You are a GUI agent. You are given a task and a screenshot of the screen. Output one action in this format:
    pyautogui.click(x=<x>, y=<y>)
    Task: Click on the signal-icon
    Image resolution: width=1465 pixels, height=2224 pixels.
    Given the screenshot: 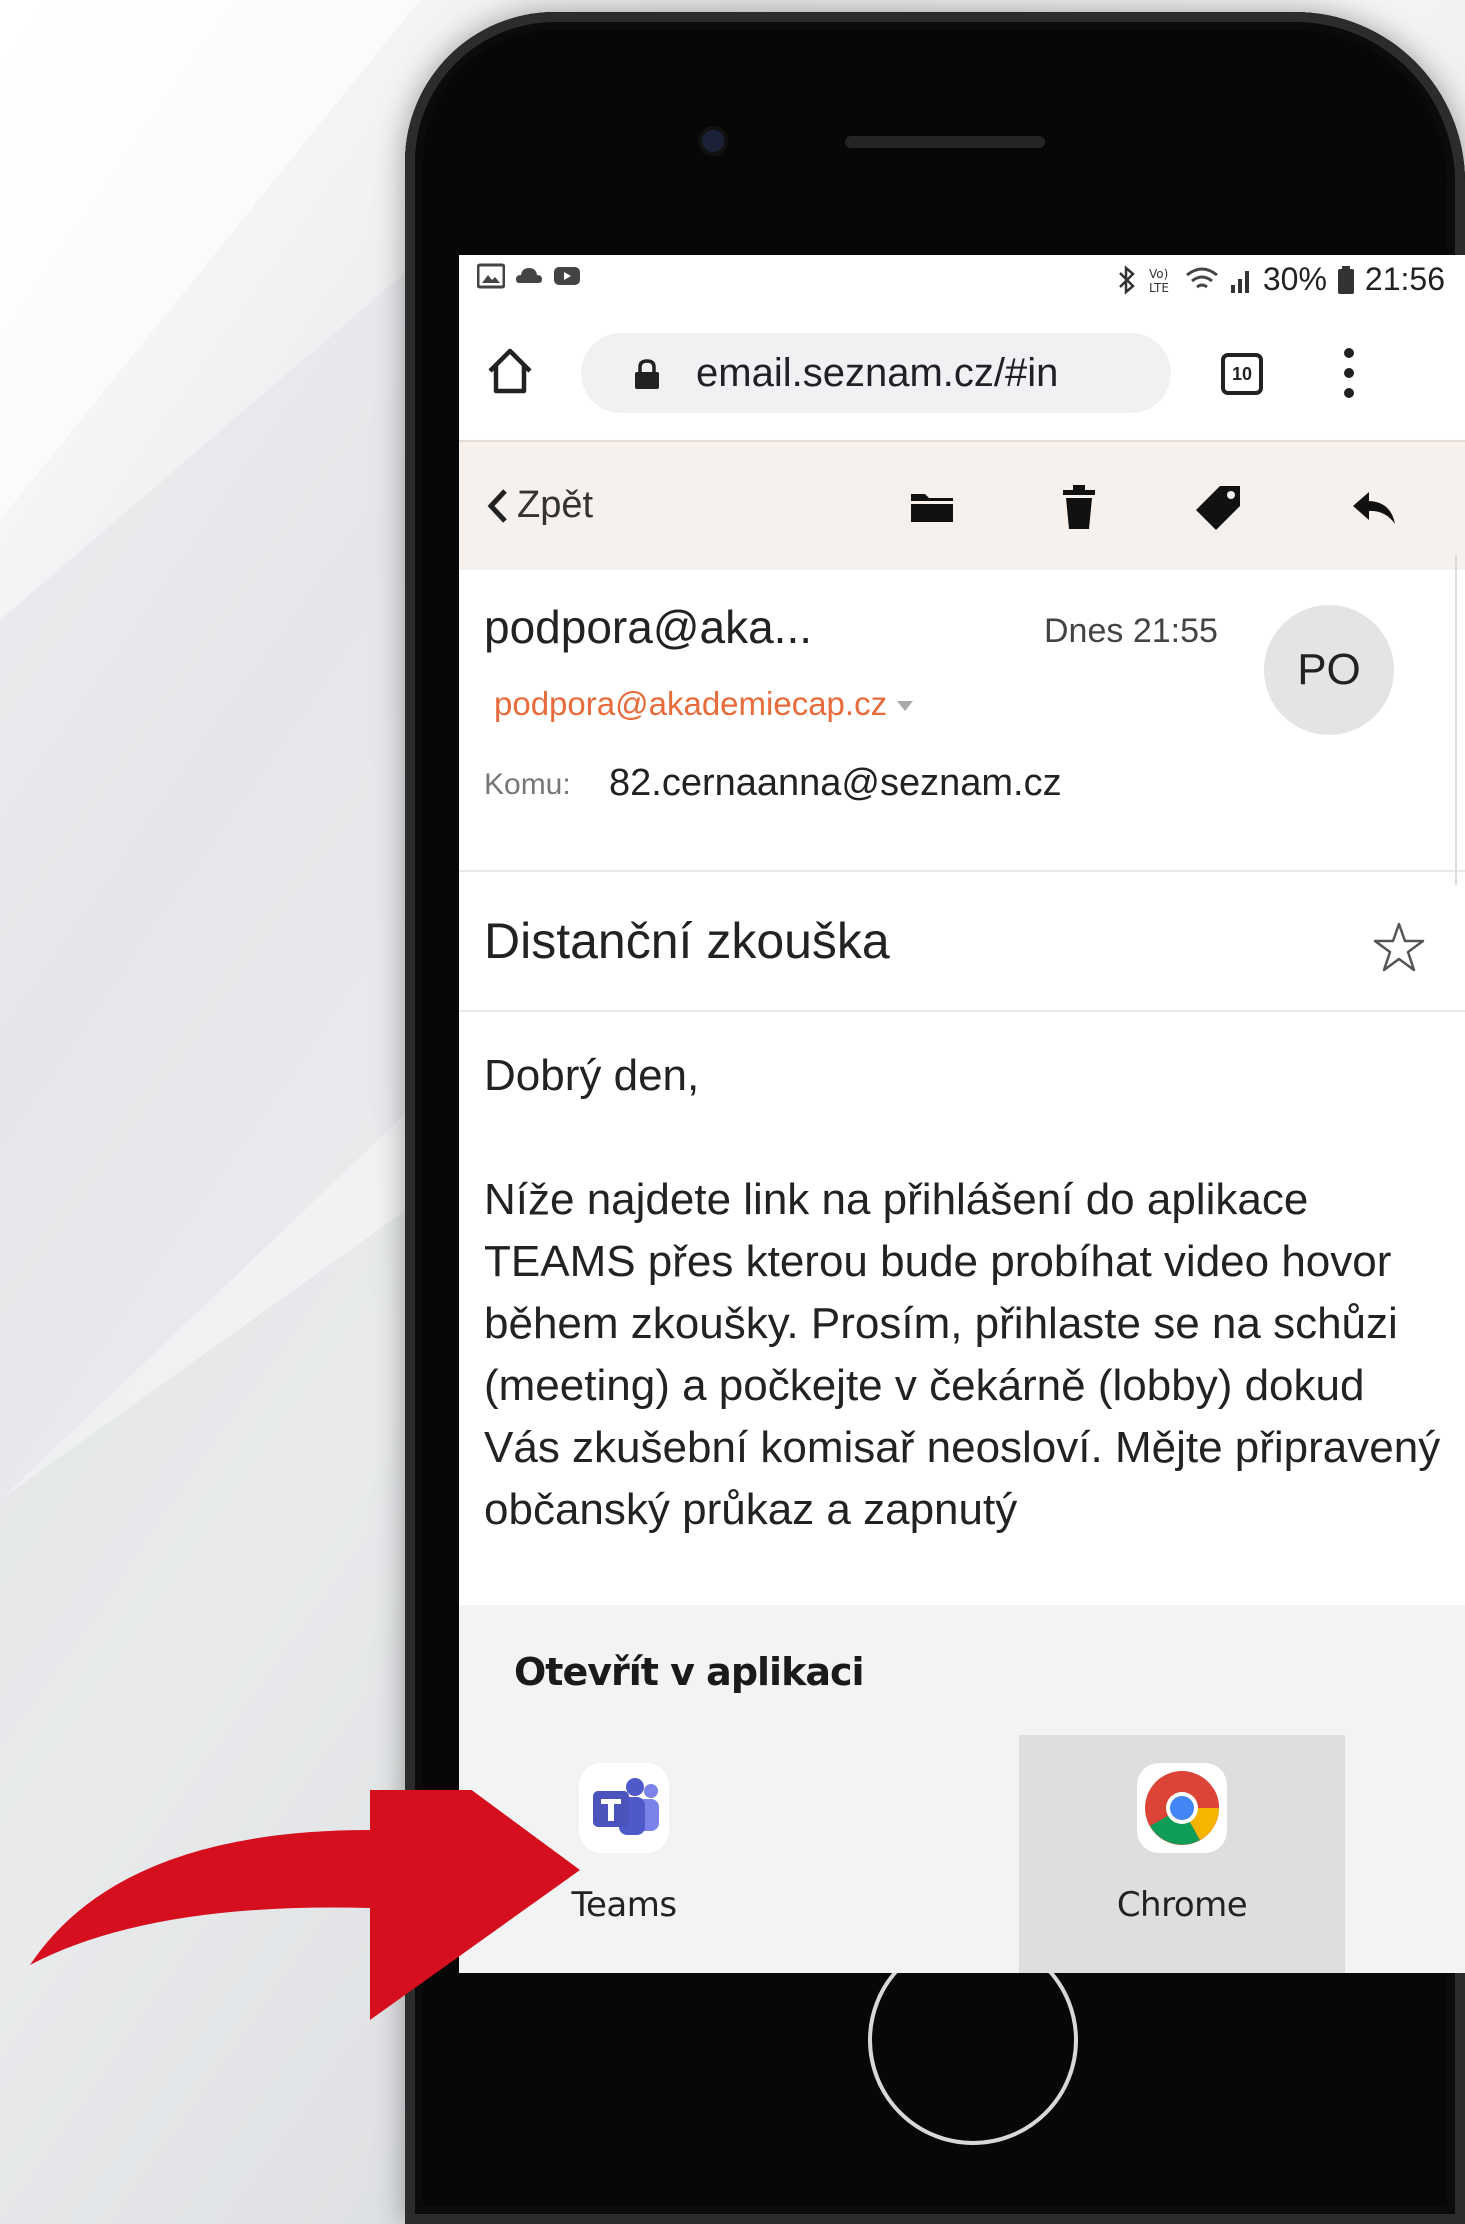 What is the action you would take?
    pyautogui.click(x=1239, y=281)
    